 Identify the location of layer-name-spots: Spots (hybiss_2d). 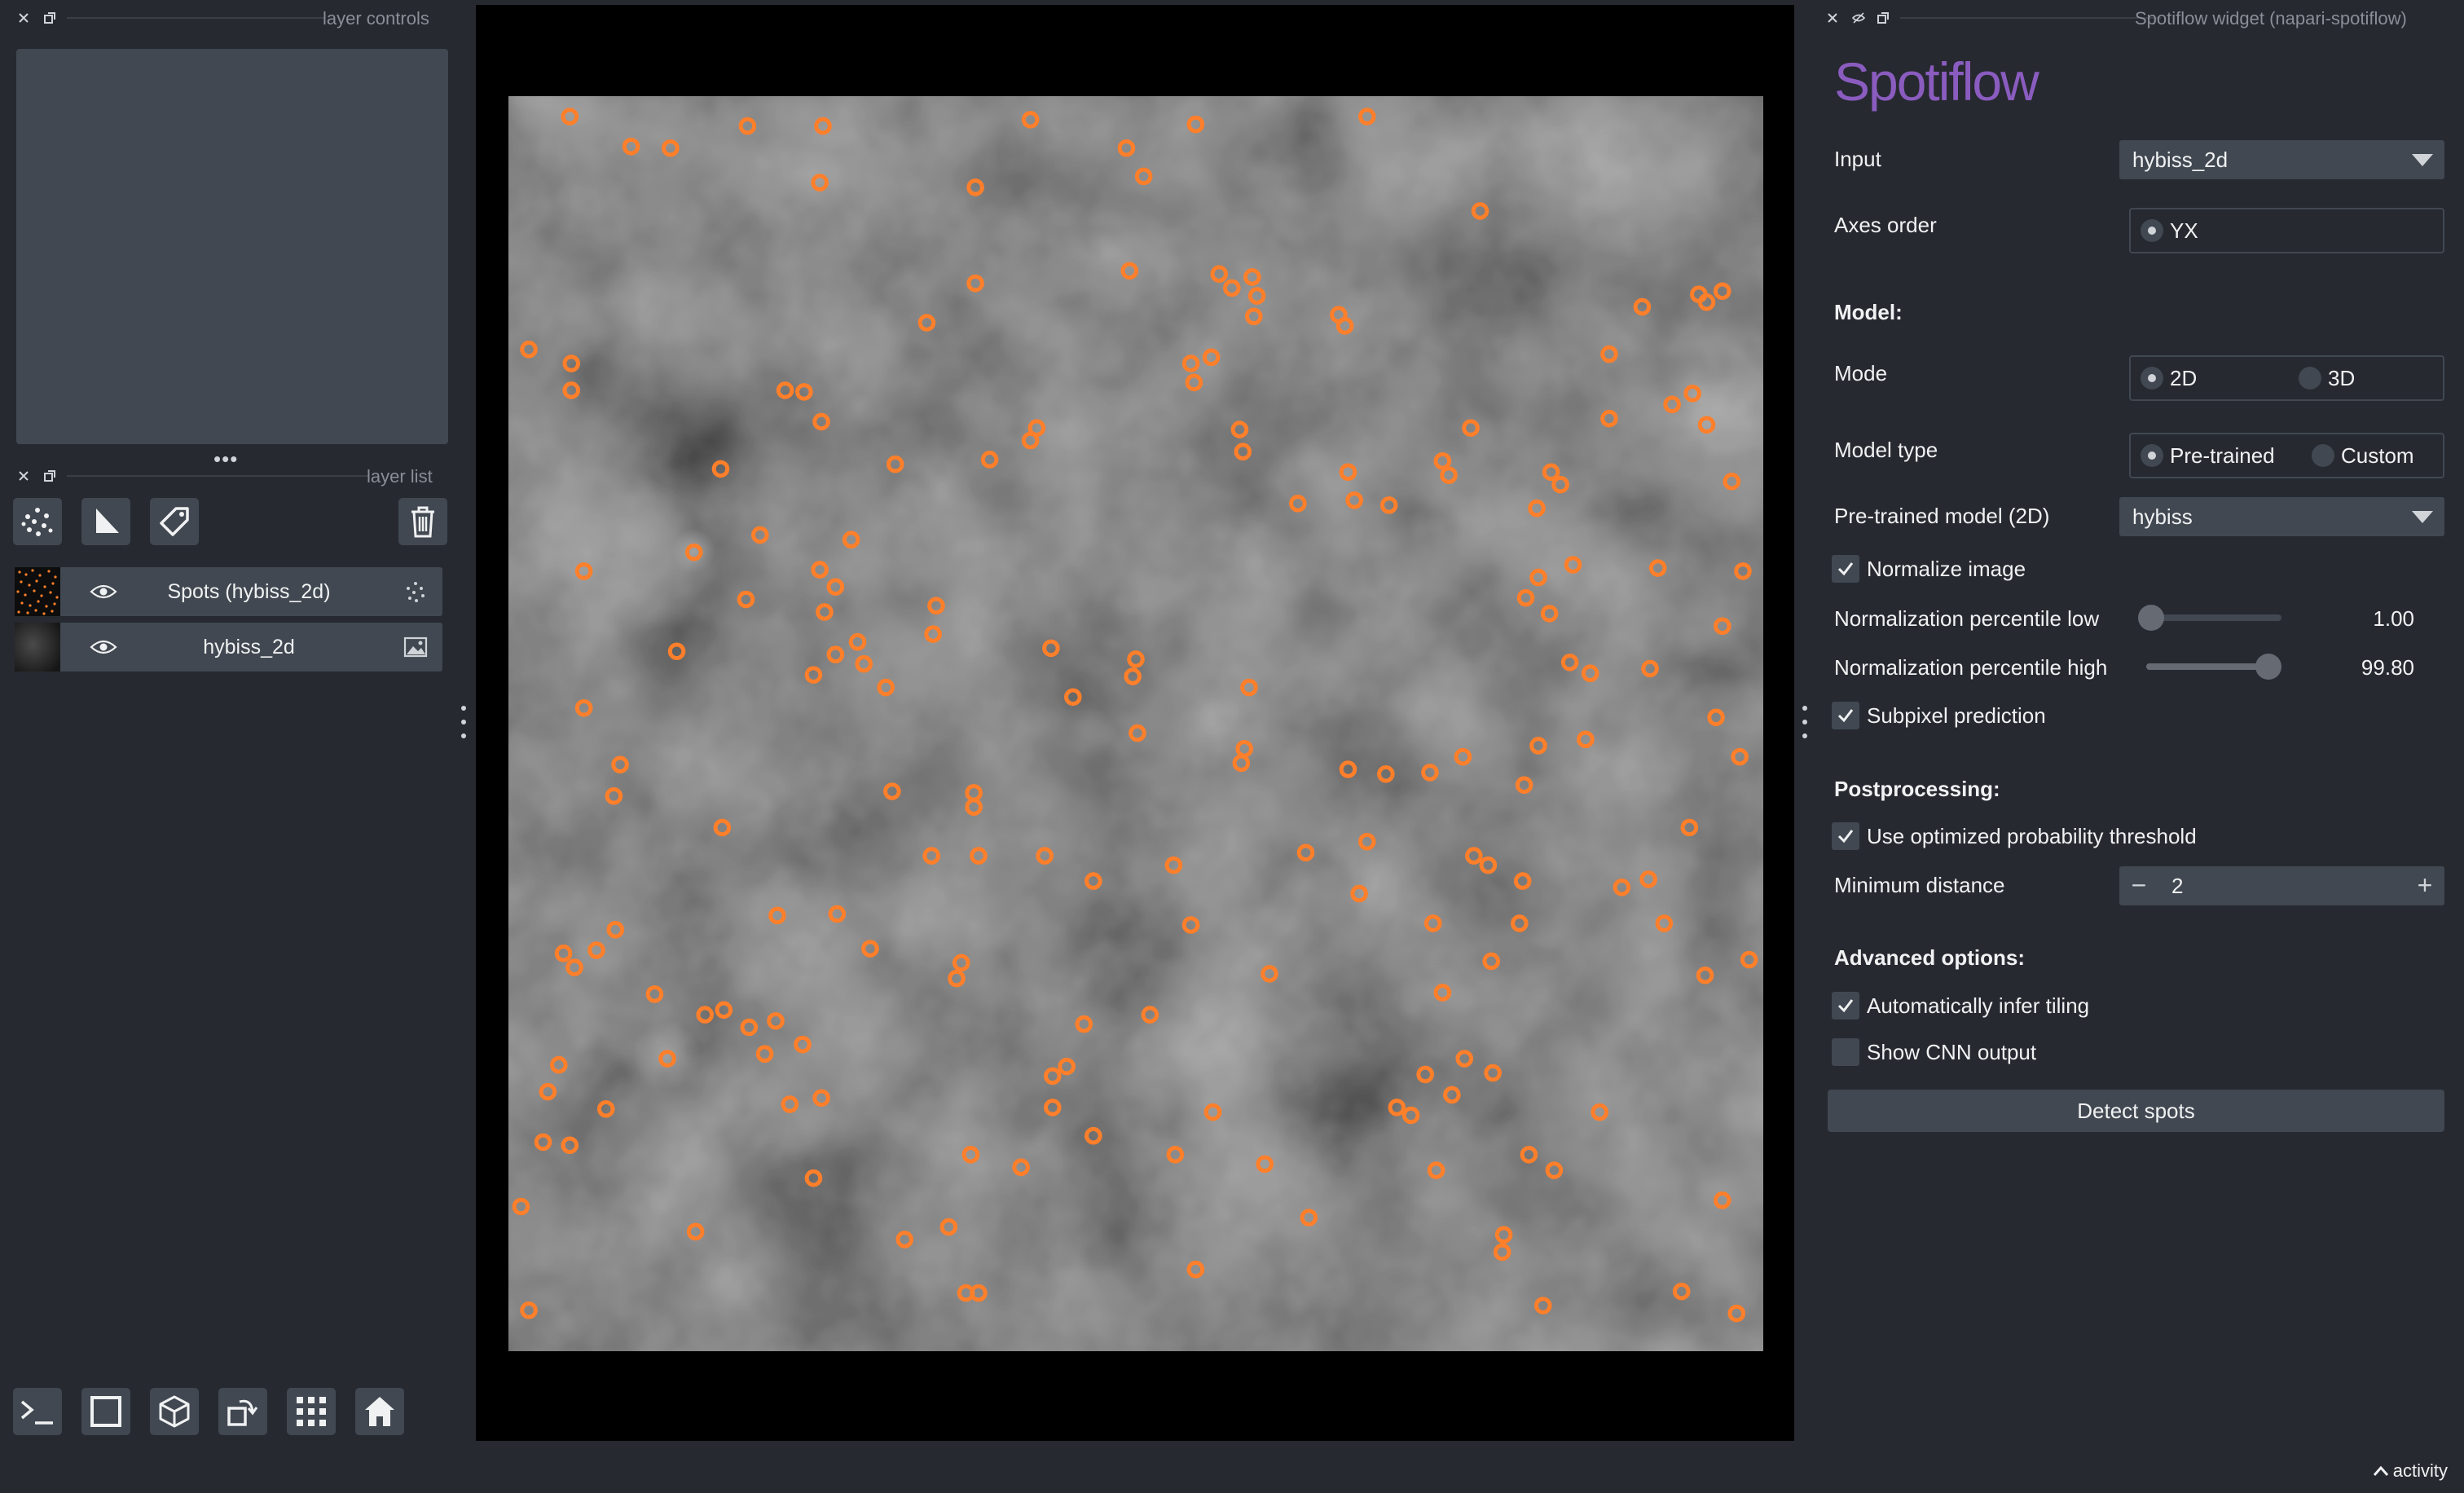
(249, 591).